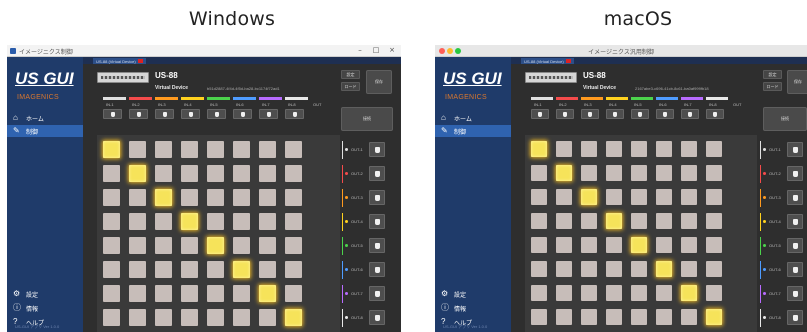 The width and height of the screenshot is (807, 332). What do you see at coordinates (350, 74) in the screenshot?
I see `settings-button: 設定` at bounding box center [350, 74].